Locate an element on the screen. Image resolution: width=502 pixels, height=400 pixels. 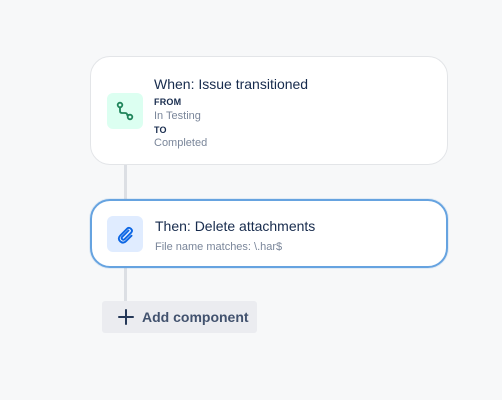
from-value: In Testing is located at coordinates (177, 116).